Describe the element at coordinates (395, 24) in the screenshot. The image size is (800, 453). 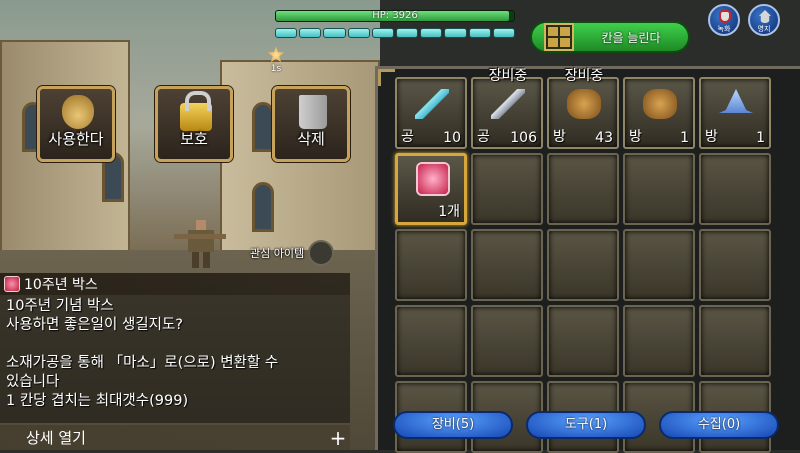
I see `status-bars: HP: 3926` at that location.